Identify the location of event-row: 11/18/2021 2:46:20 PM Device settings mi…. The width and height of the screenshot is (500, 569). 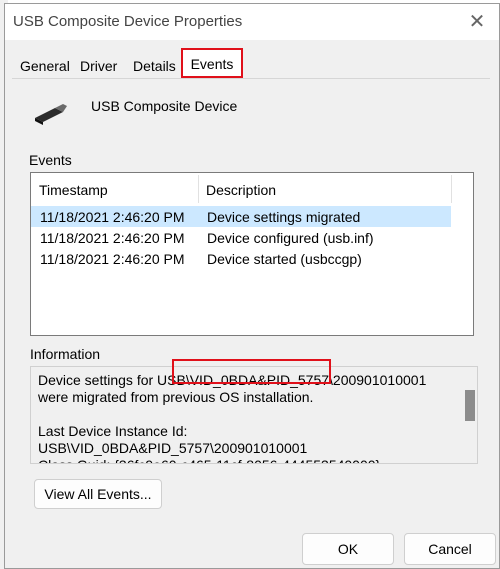
(241, 216).